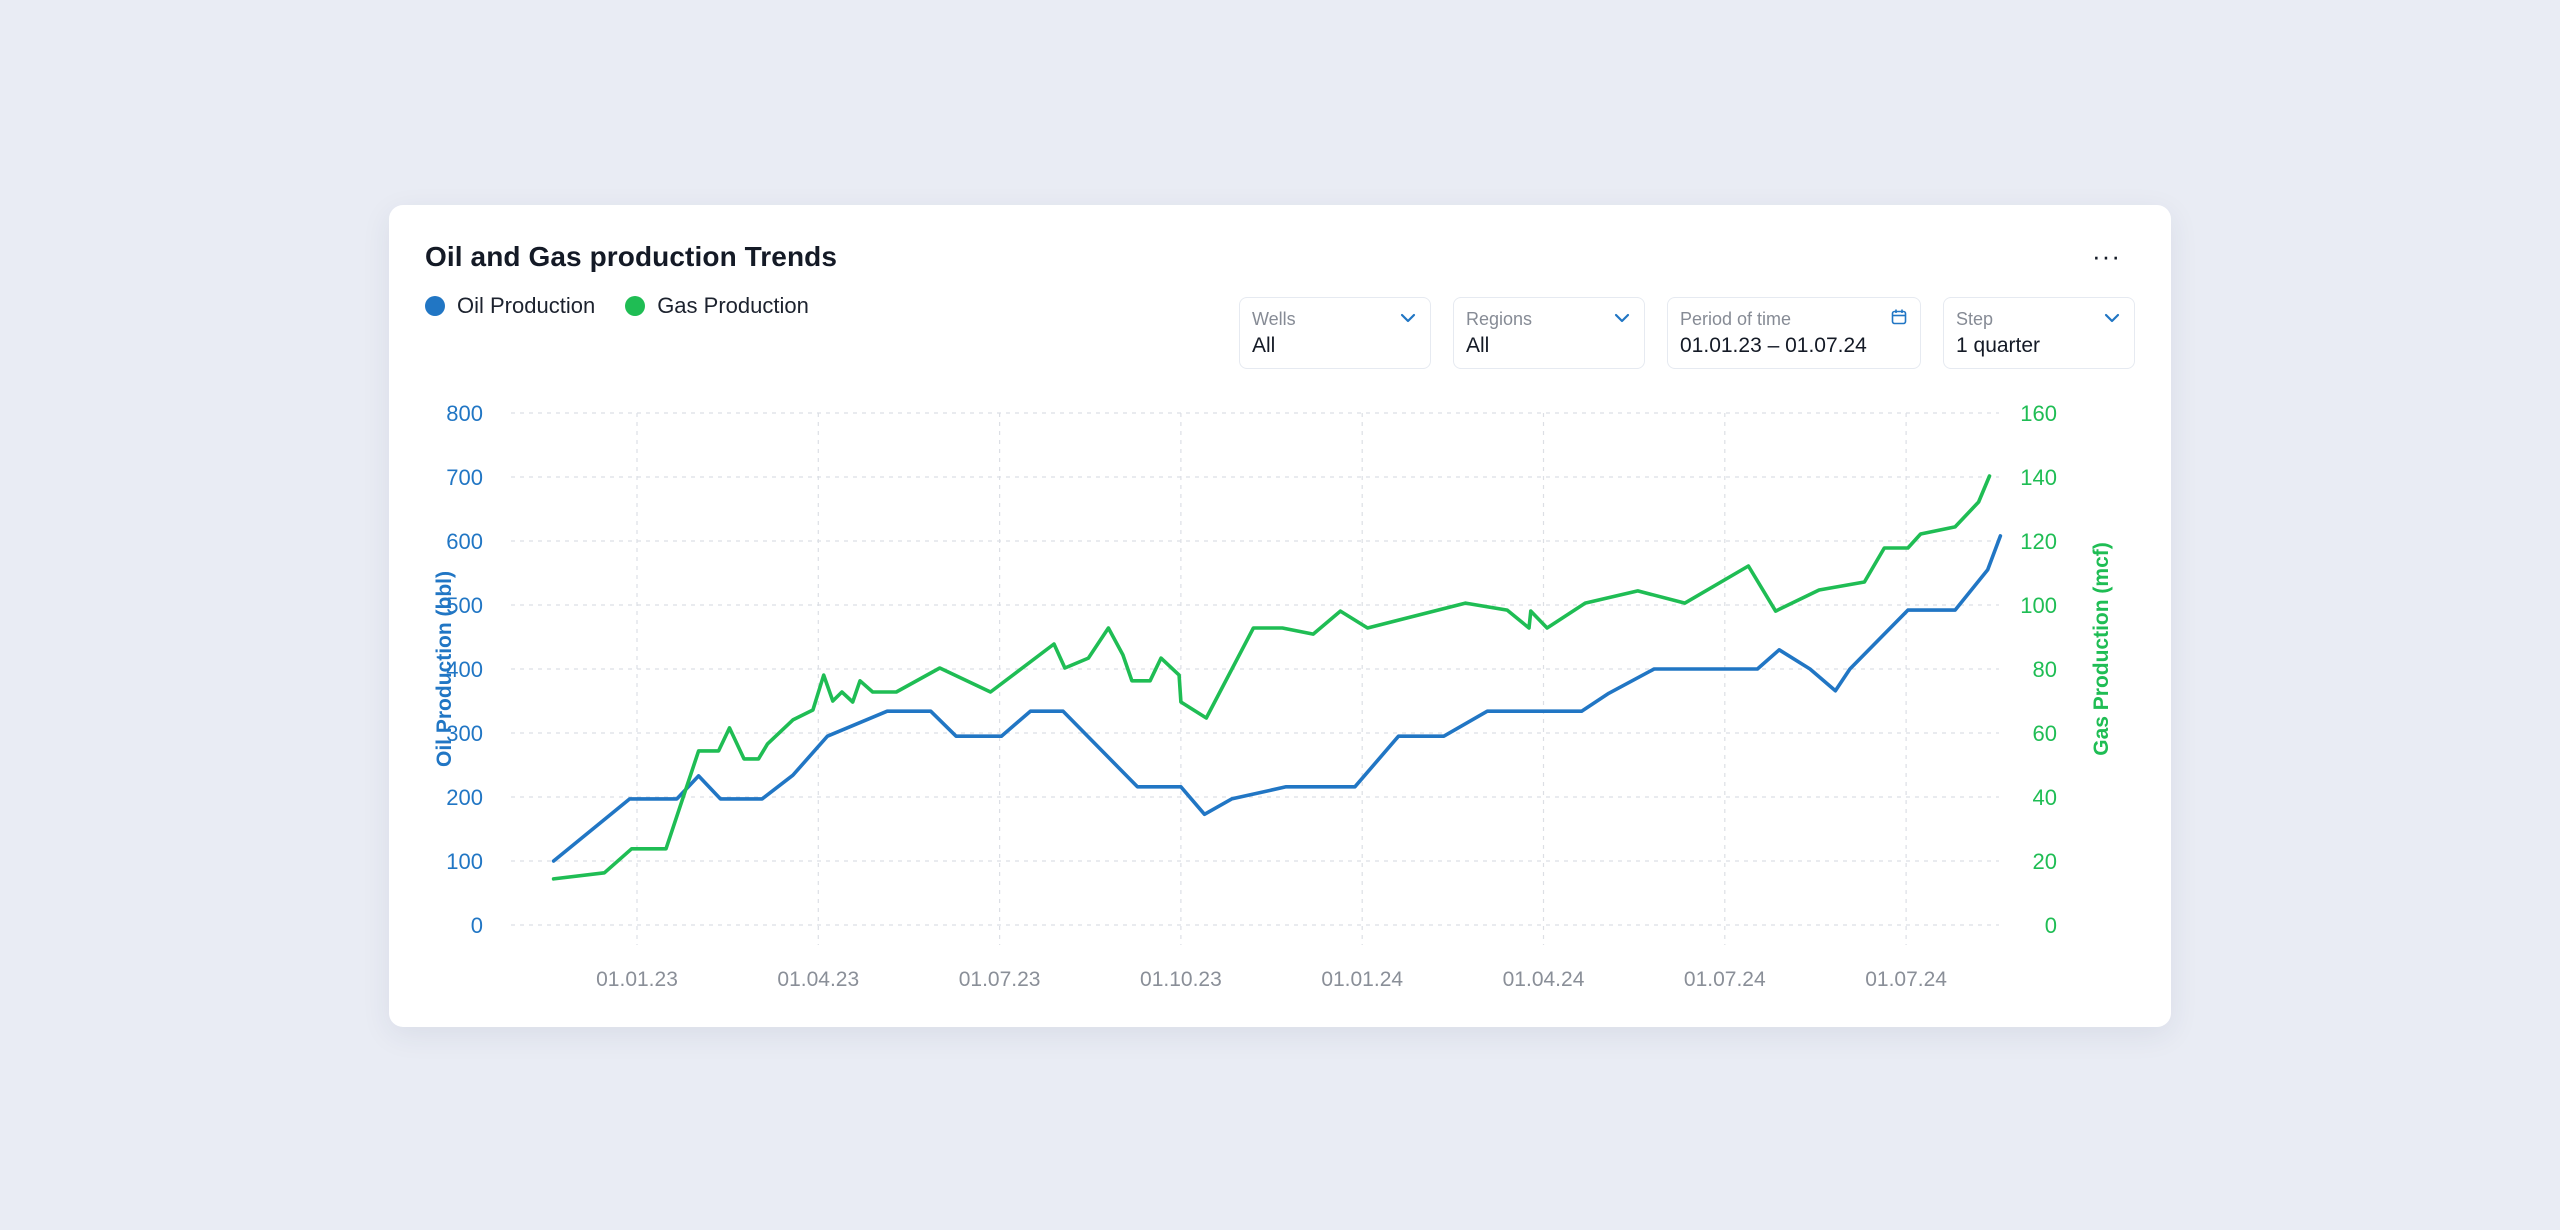 The height and width of the screenshot is (1230, 2560). I want to click on y-right-tick-label: 120, so click(2038, 541).